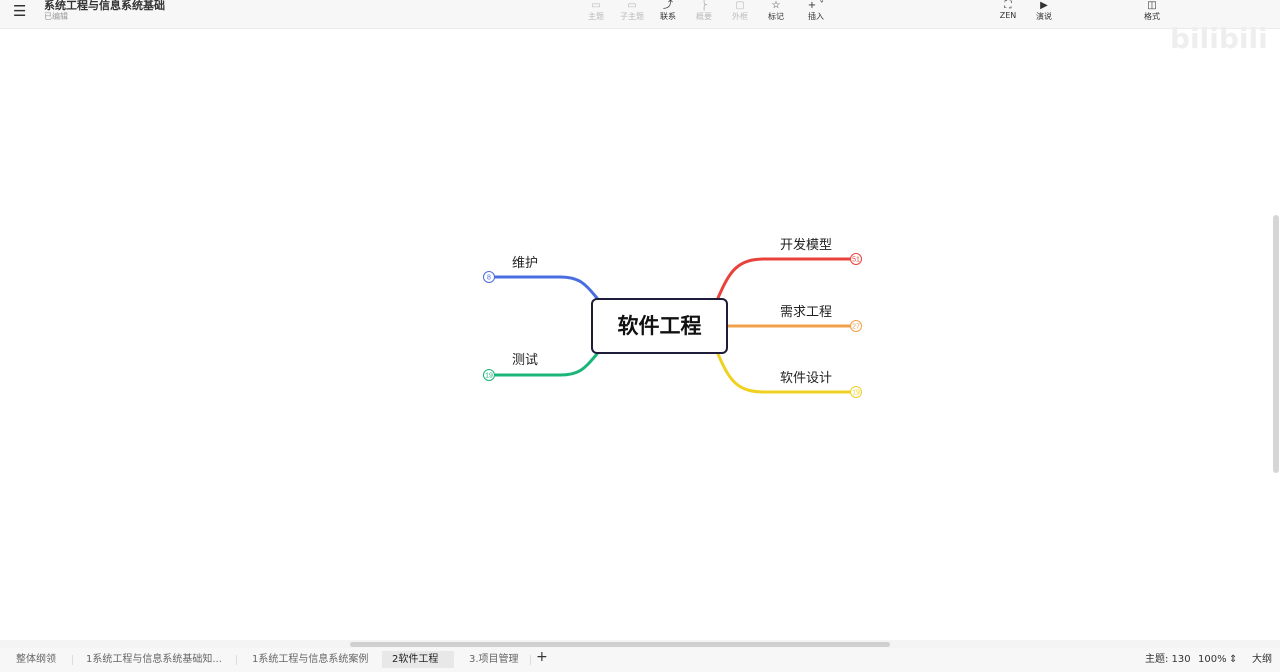  What do you see at coordinates (816, 5) in the screenshot?
I see `plus-icon: + ˅` at bounding box center [816, 5].